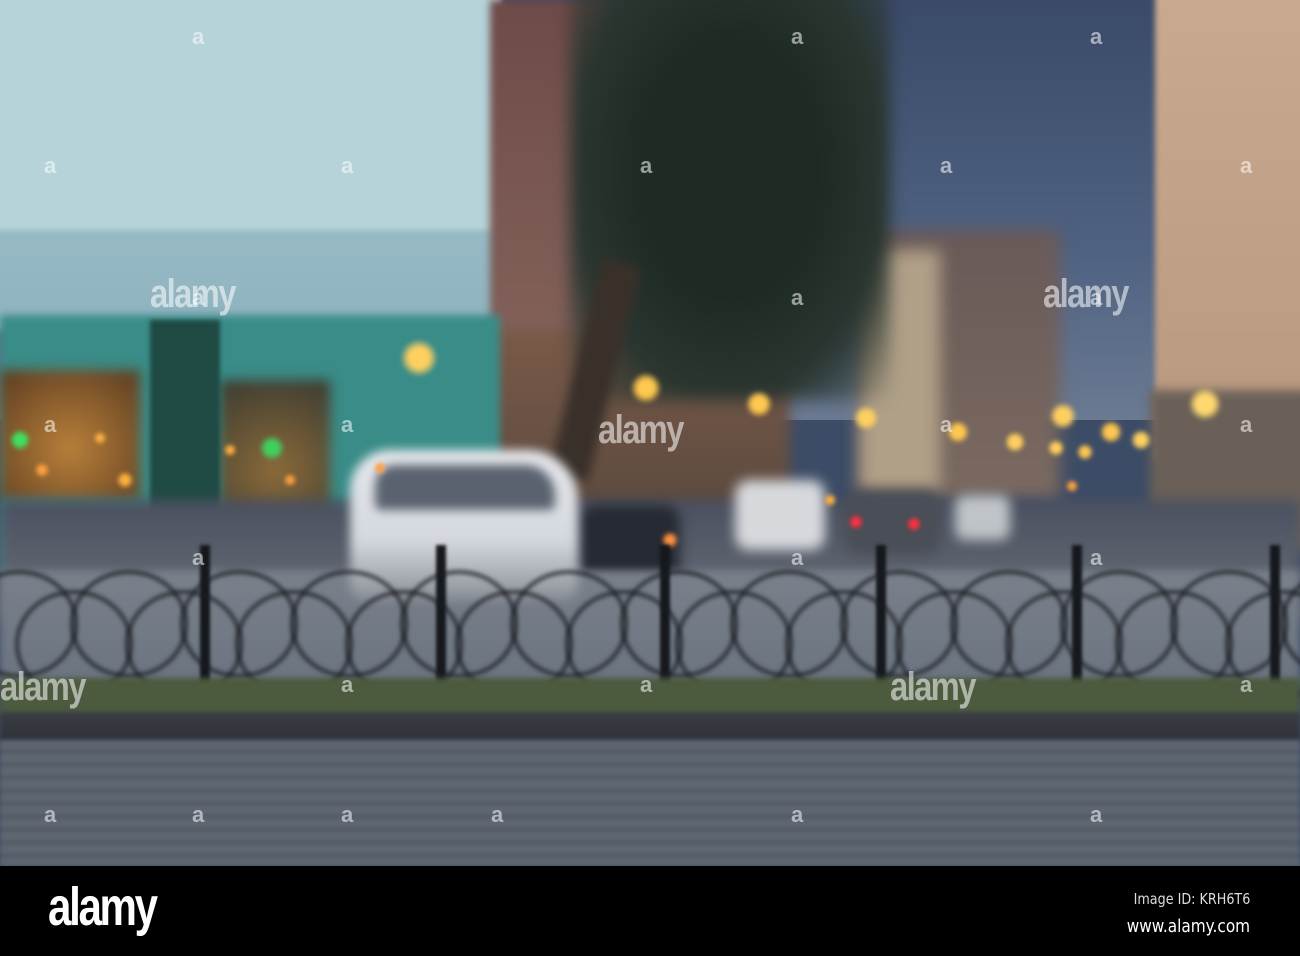 The width and height of the screenshot is (1300, 956). Describe the element at coordinates (982, 517) in the screenshot. I see `car` at that location.